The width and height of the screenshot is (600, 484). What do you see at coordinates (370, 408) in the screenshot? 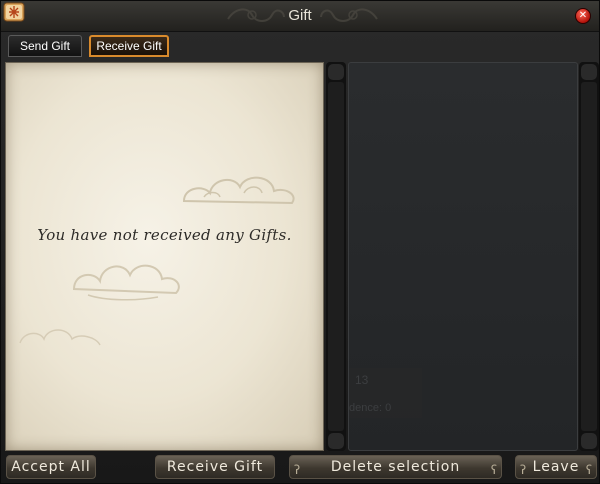
I see `faded-item-label: dence: 0` at bounding box center [370, 408].